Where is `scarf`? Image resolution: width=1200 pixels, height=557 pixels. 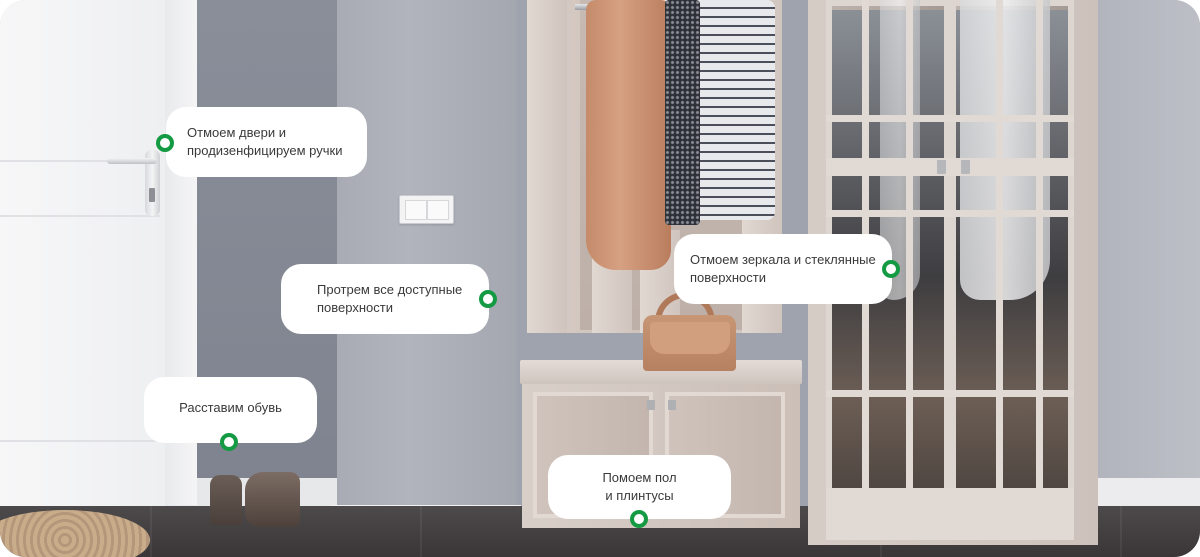 scarf is located at coordinates (682, 112).